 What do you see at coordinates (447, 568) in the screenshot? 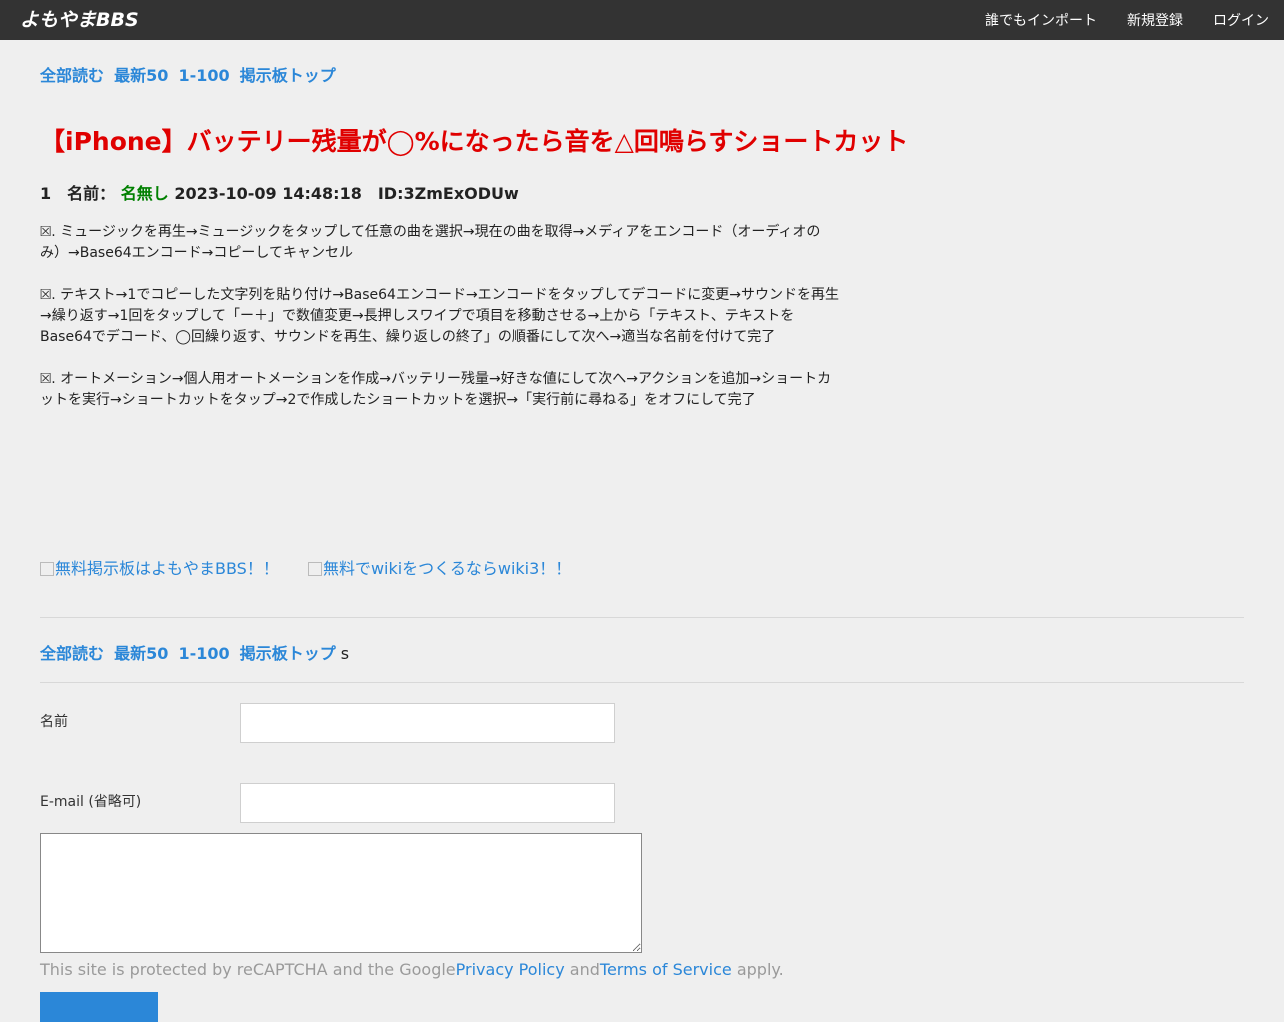
I see `banner-alt: 無料でwikiをつくるならwiki3！！` at bounding box center [447, 568].